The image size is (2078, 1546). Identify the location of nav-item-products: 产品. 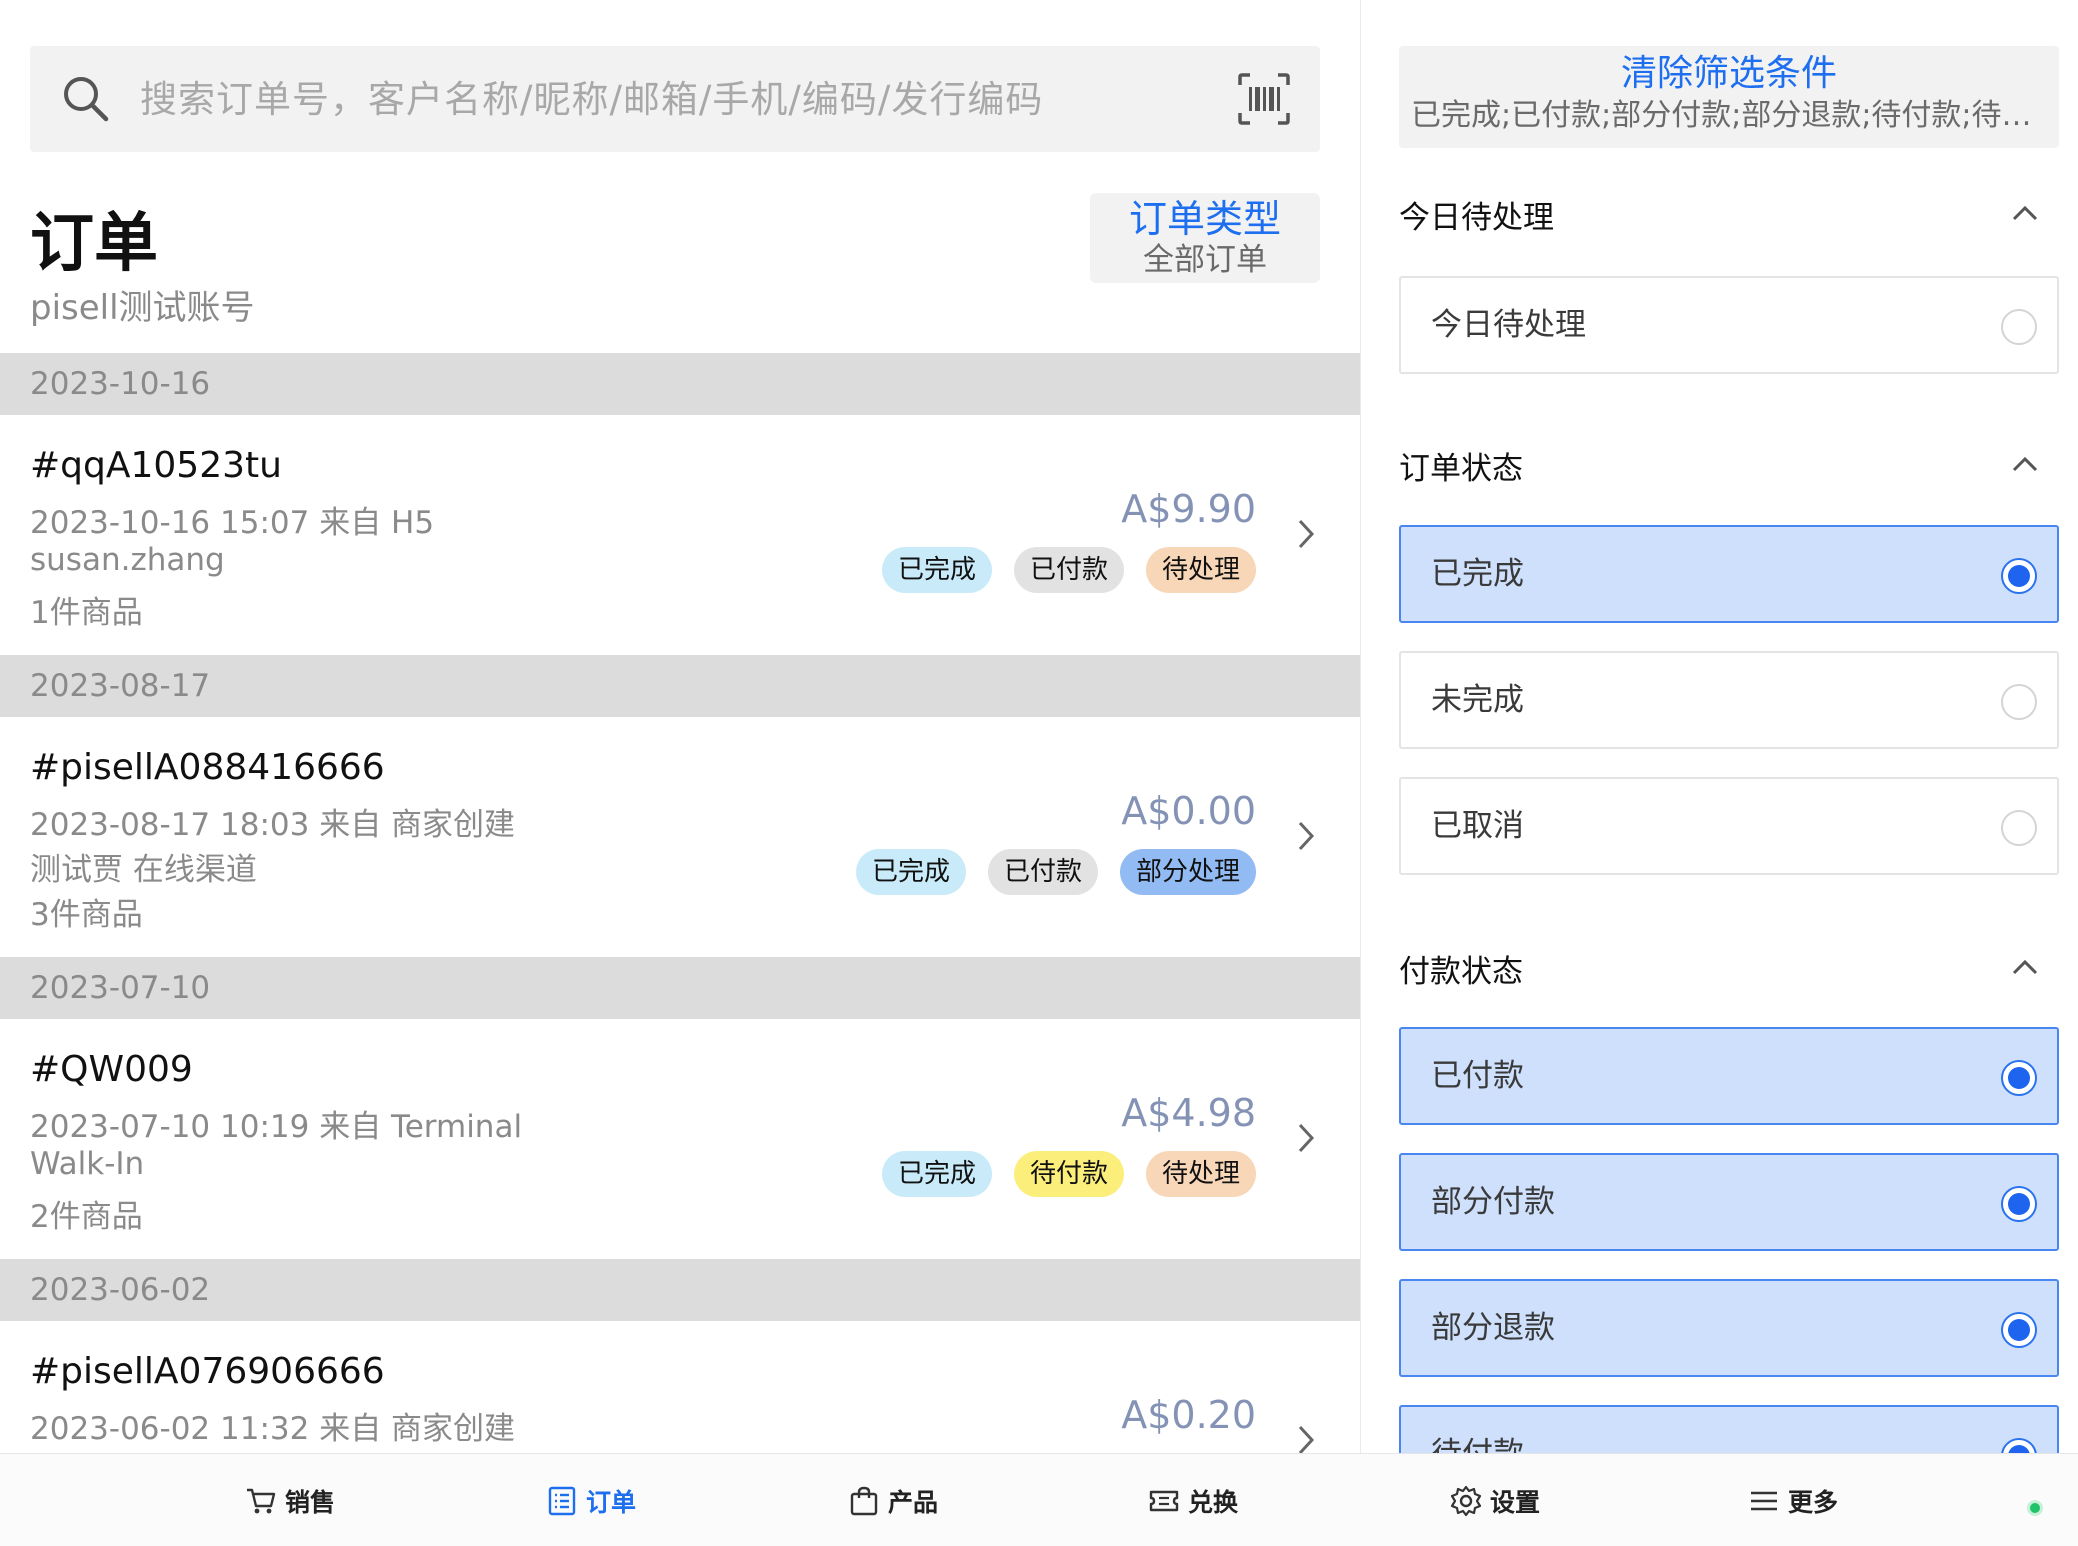
(893, 1500).